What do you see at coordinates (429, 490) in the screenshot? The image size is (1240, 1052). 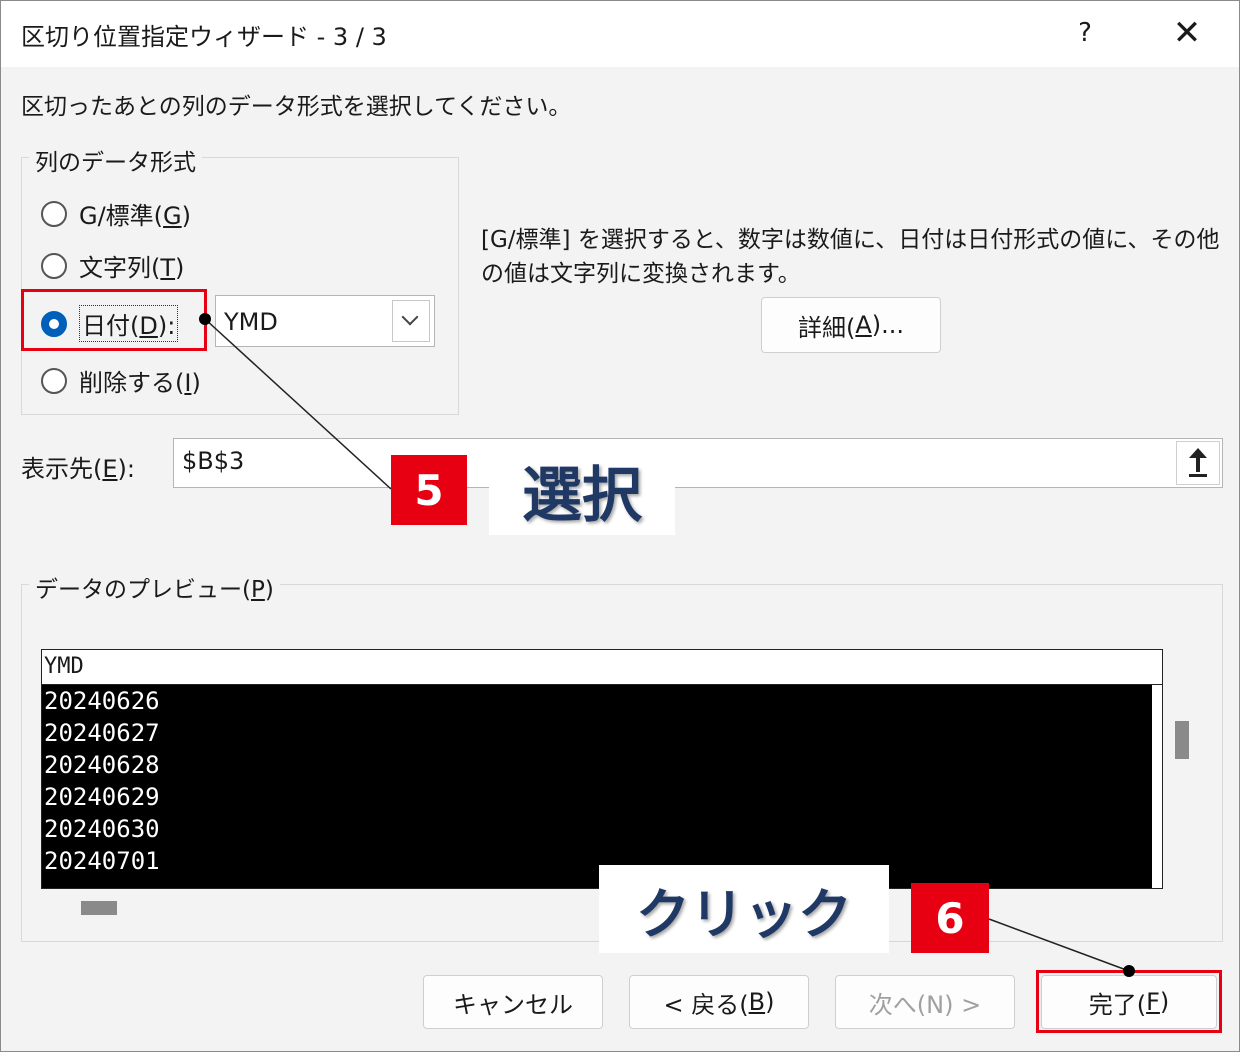 I see `step5-badge: 5` at bounding box center [429, 490].